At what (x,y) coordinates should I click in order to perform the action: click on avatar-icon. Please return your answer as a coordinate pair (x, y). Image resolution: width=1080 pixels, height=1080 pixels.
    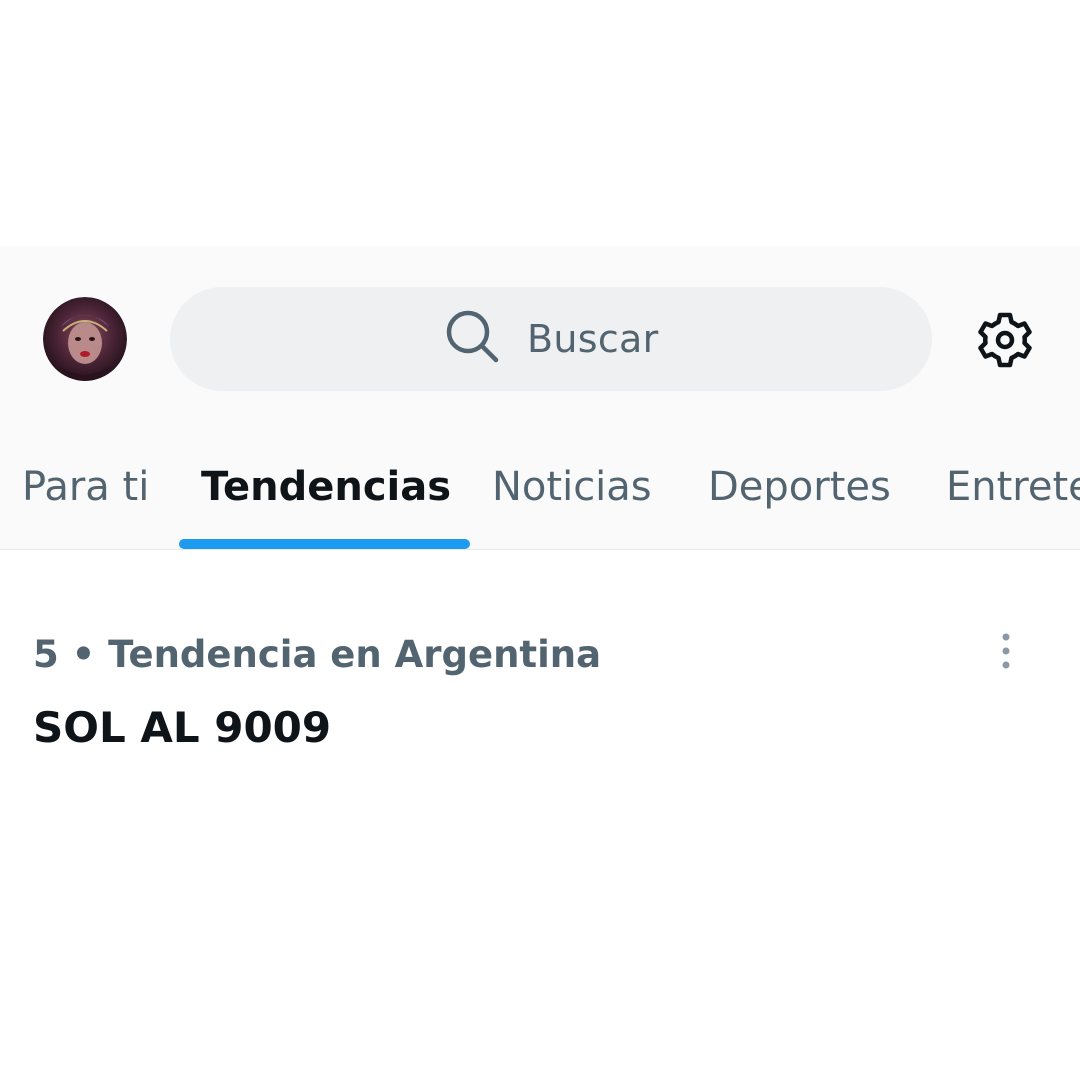
    Looking at the image, I should click on (85, 339).